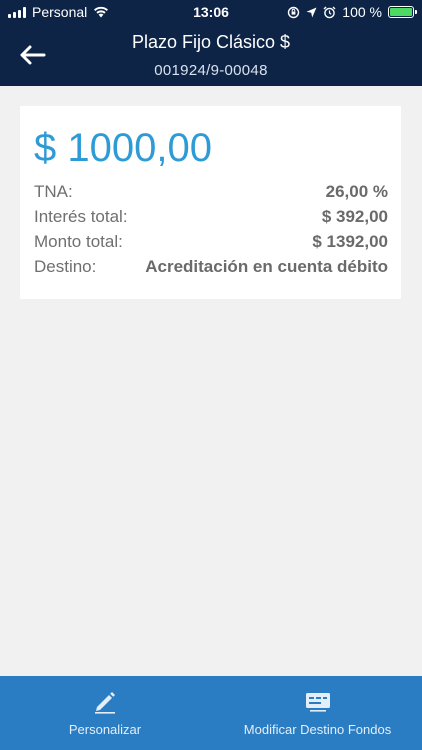  Describe the element at coordinates (317, 702) in the screenshot. I see `card-icon` at that location.